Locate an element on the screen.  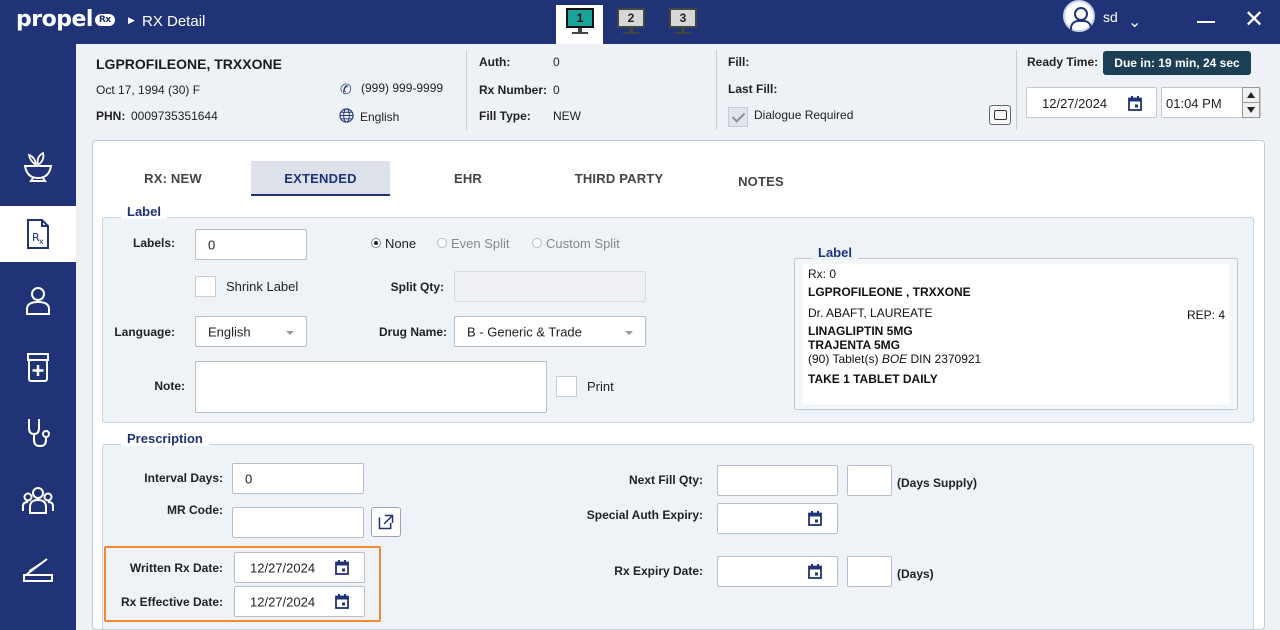
patient-name: LGPROFILEONE, TRXXONE is located at coordinates (189, 64).